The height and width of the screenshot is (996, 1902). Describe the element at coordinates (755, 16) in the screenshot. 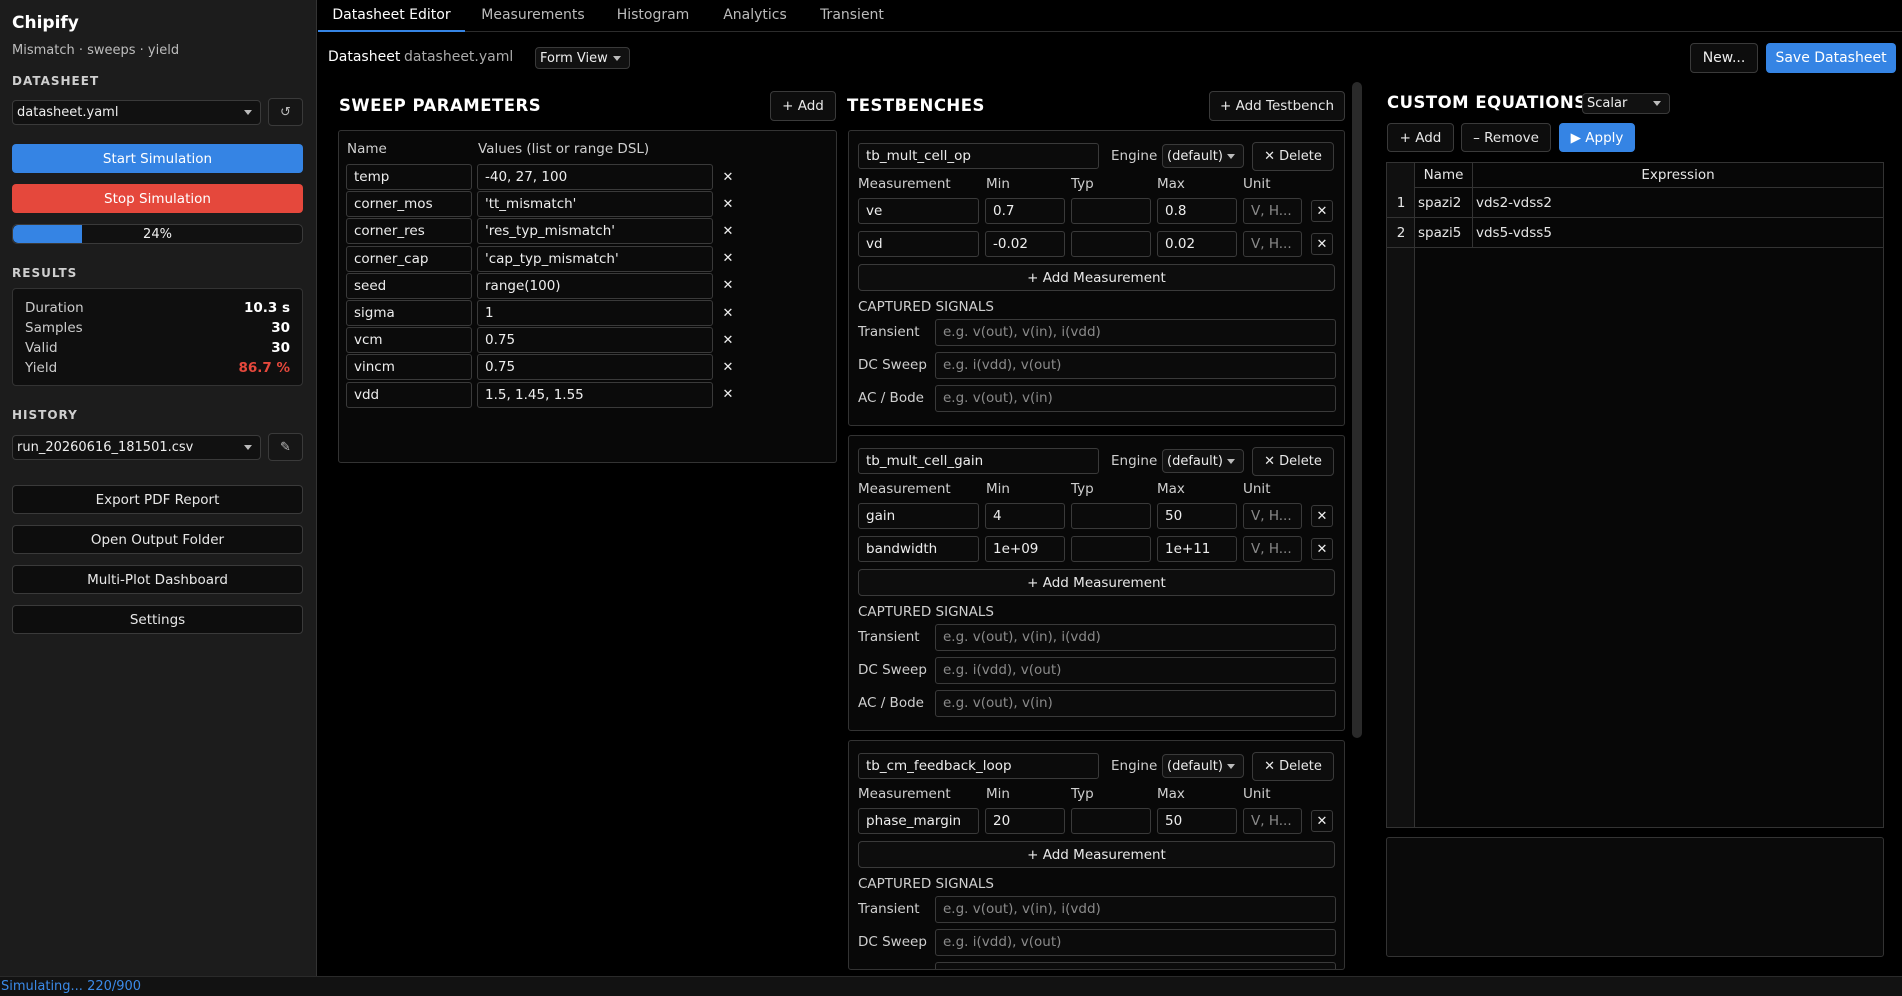

I see `tab-analytics: Analytics` at that location.